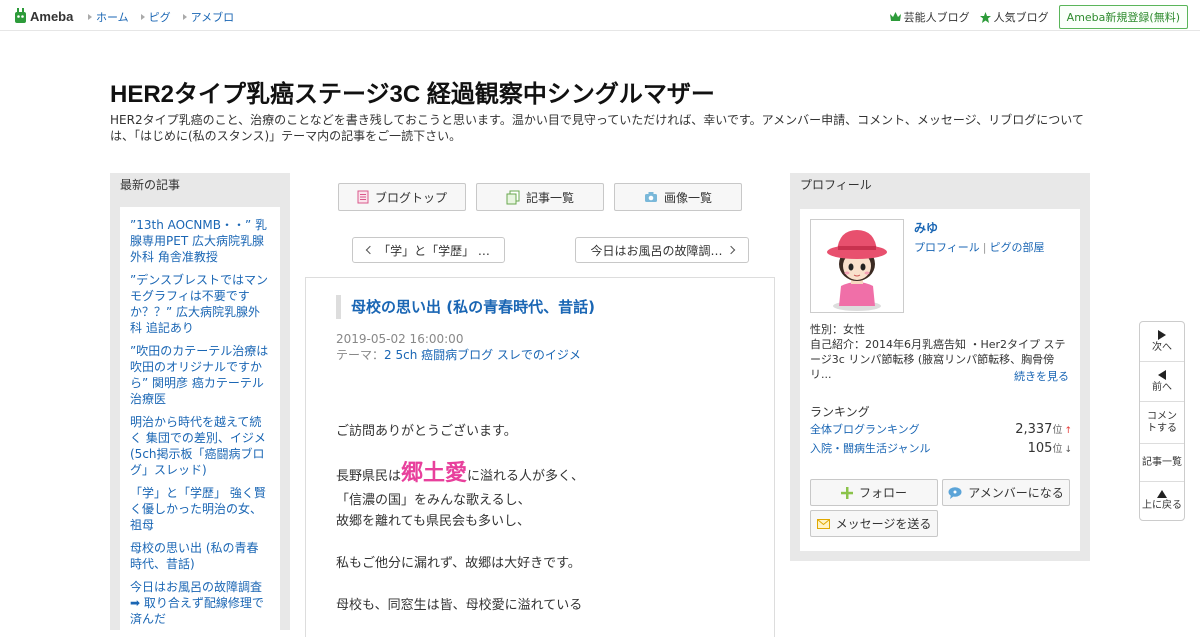 Image resolution: width=1200 pixels, height=637 pixels. What do you see at coordinates (363, 197) in the screenshot?
I see `document-icon` at bounding box center [363, 197].